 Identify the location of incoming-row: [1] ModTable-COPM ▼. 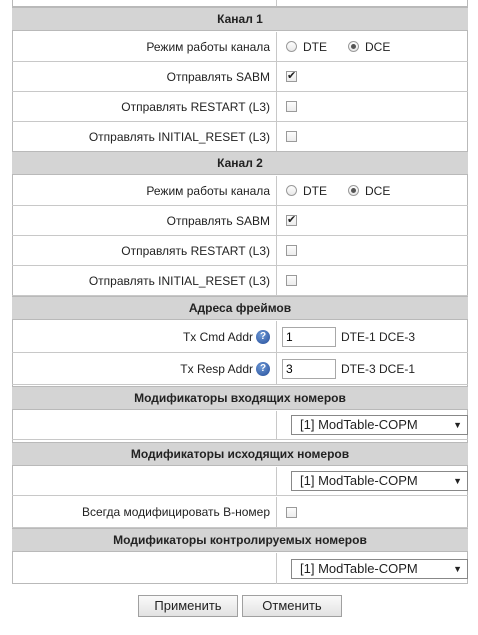
(240, 425).